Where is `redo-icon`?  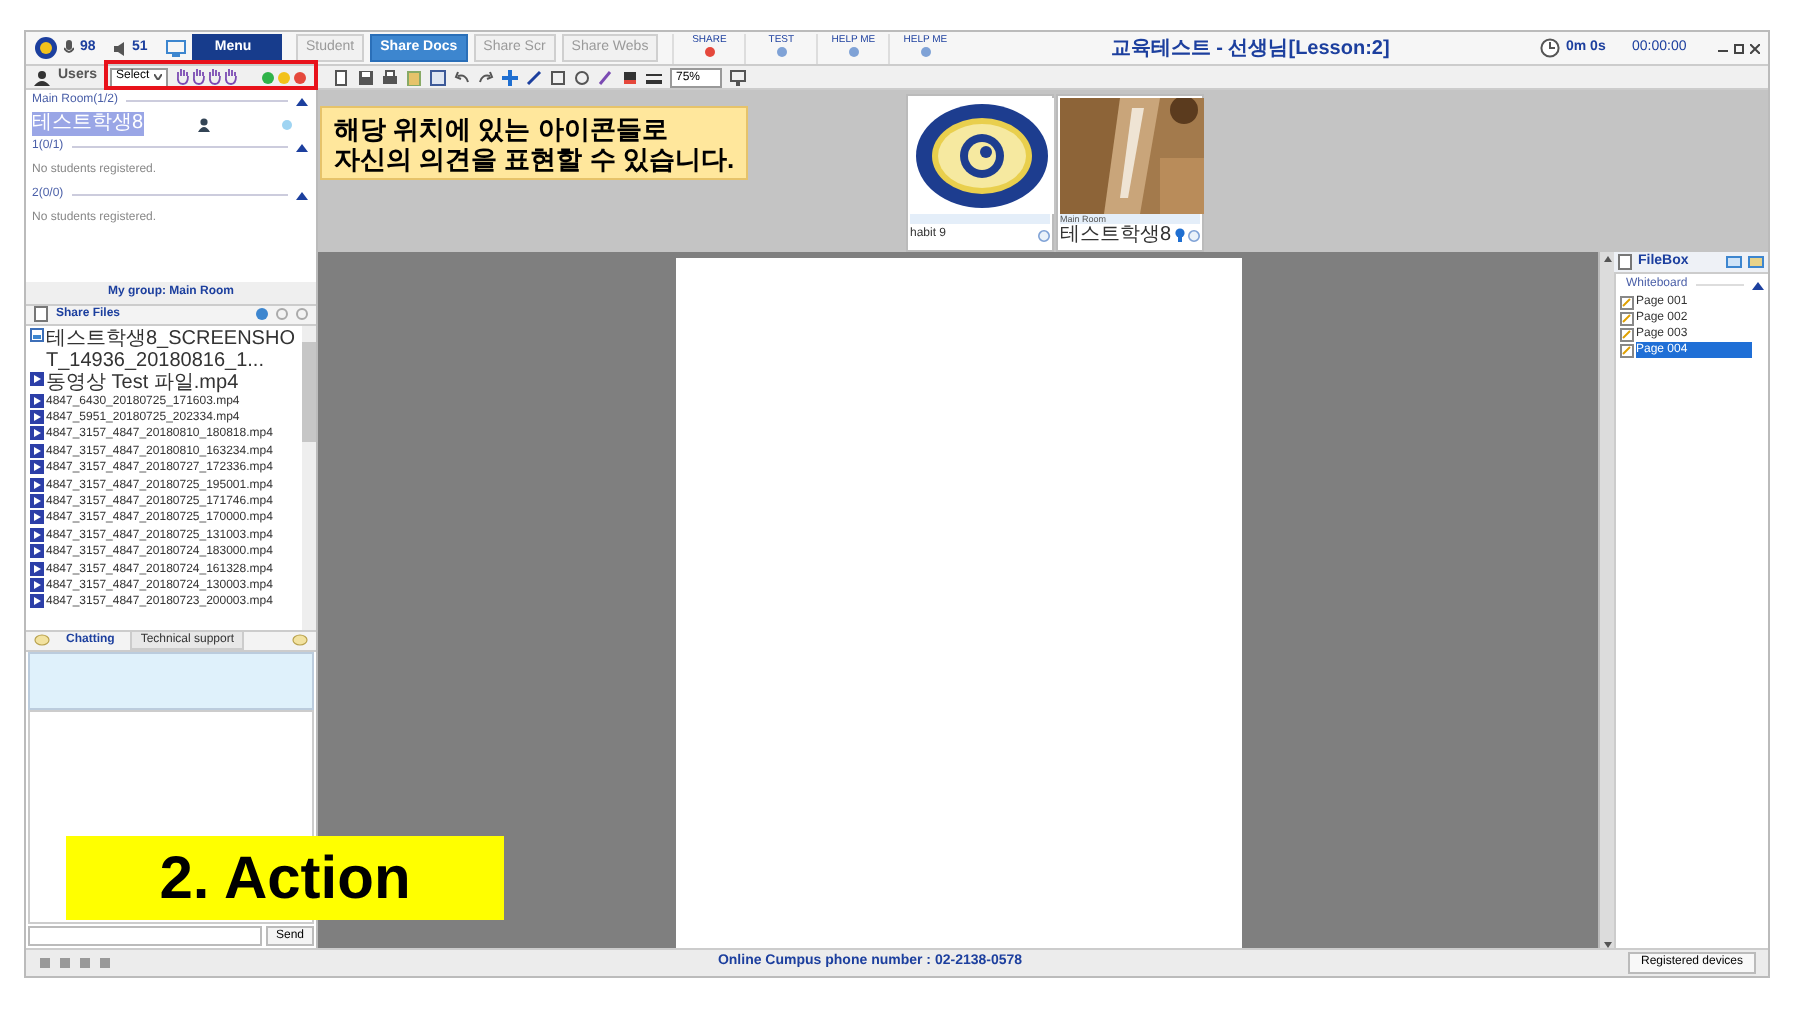 redo-icon is located at coordinates (486, 77).